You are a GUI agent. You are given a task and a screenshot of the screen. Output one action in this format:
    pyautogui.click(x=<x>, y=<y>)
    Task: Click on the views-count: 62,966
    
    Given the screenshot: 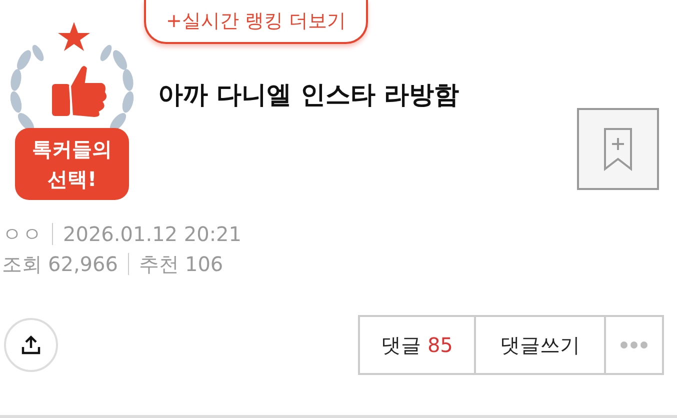 What is the action you would take?
    pyautogui.click(x=83, y=264)
    